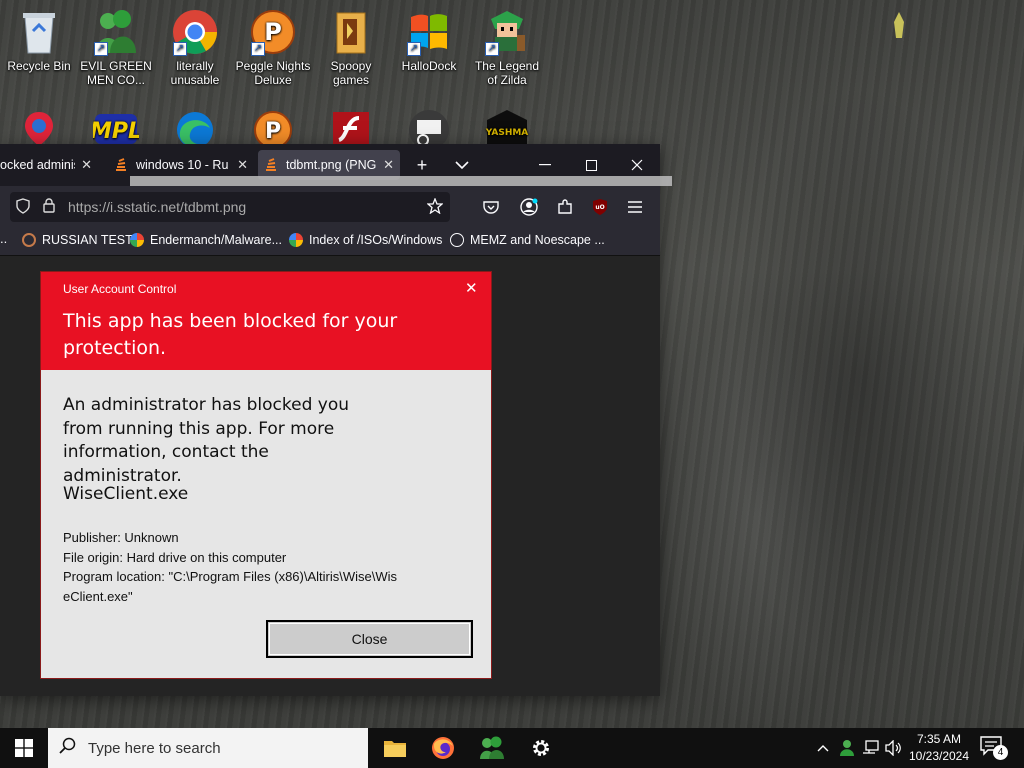 This screenshot has width=1024, height=768. Describe the element at coordinates (369, 639) in the screenshot. I see `uac-close-button: Close` at that location.